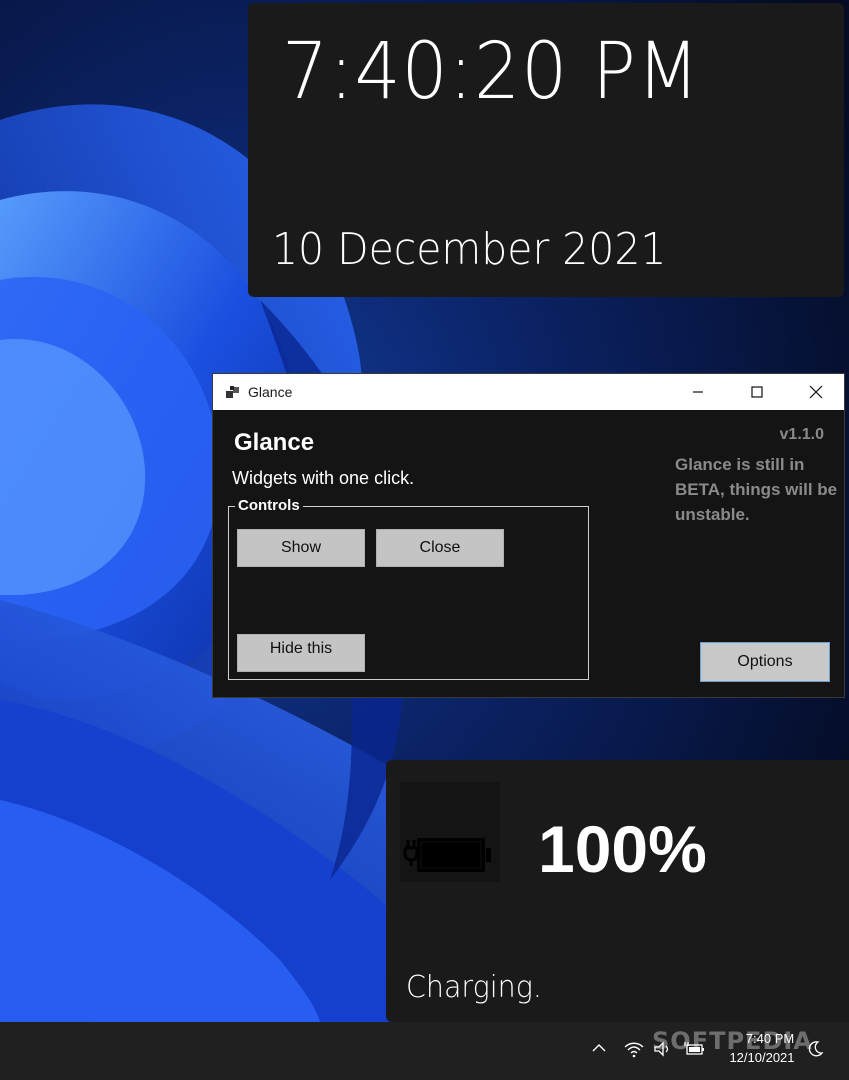 The width and height of the screenshot is (849, 1080). What do you see at coordinates (233, 392) in the screenshot?
I see `glance-app-icon` at bounding box center [233, 392].